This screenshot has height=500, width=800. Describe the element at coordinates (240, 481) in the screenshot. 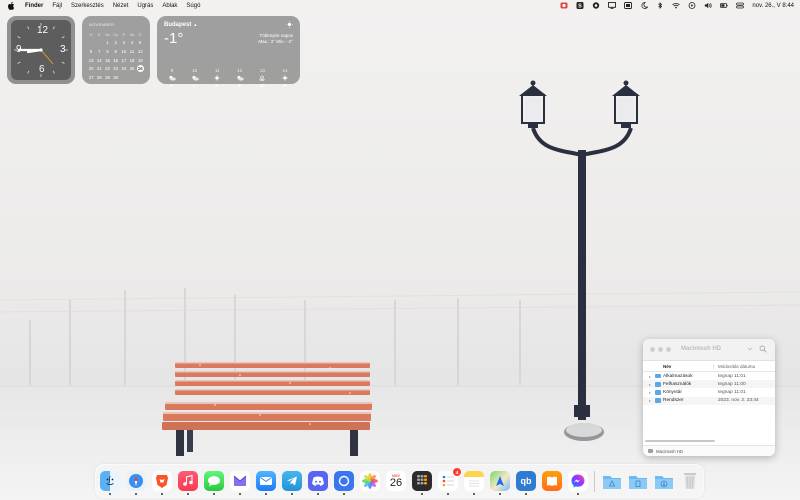

I see `proton-mail-icon` at that location.